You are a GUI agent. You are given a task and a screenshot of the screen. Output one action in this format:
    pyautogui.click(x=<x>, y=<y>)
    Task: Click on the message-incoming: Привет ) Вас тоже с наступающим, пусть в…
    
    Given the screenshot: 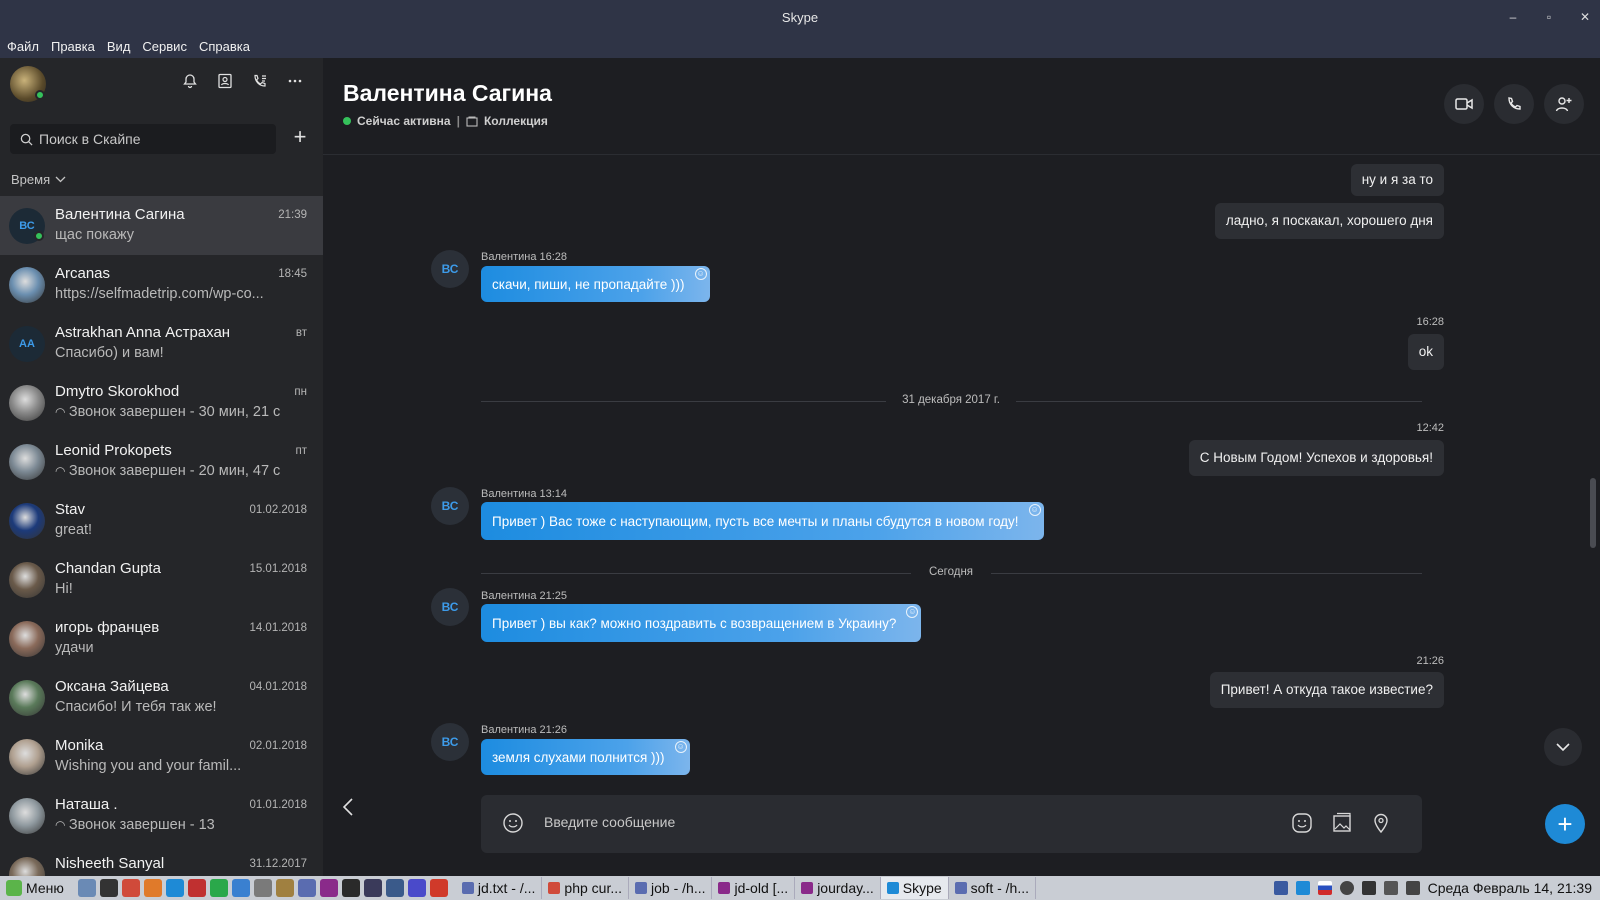 What is the action you would take?
    pyautogui.click(x=762, y=521)
    